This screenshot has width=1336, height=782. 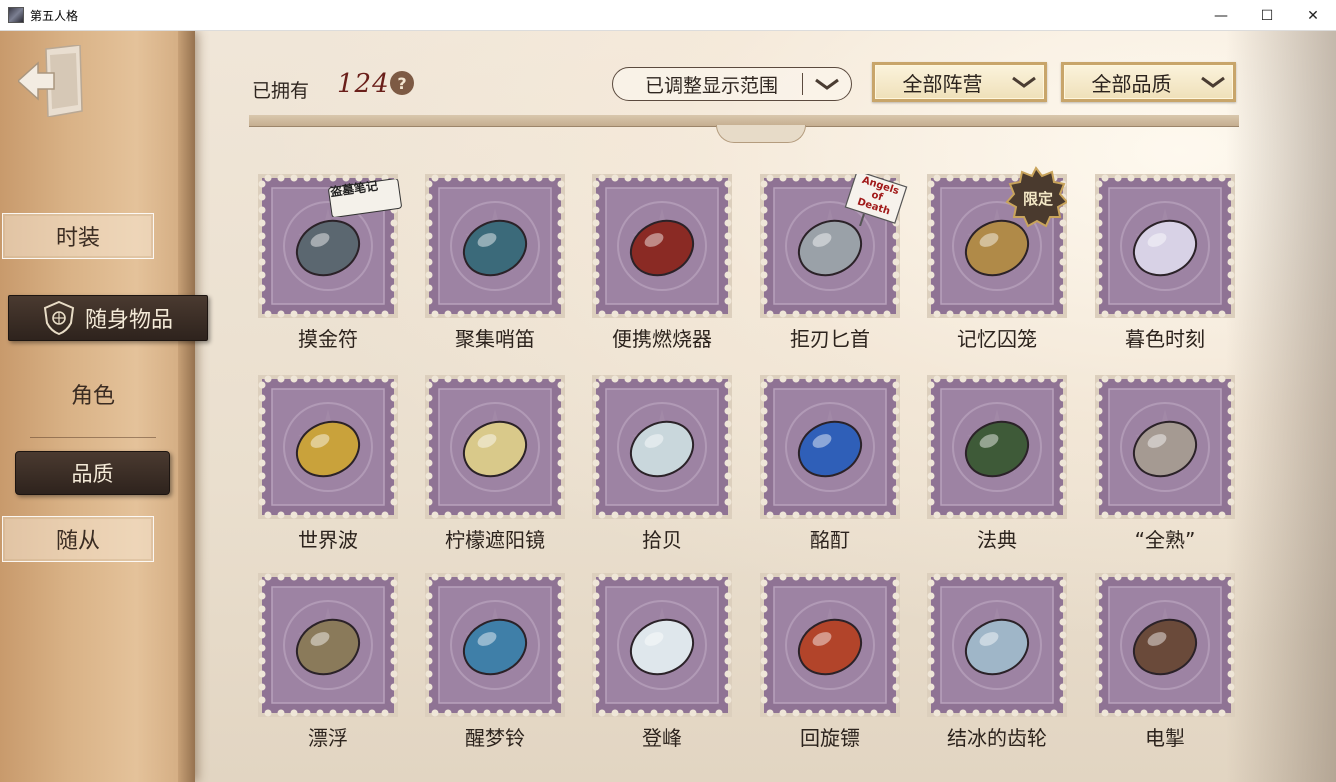 I want to click on item-name: 拒刃匕首, so click(x=830, y=339).